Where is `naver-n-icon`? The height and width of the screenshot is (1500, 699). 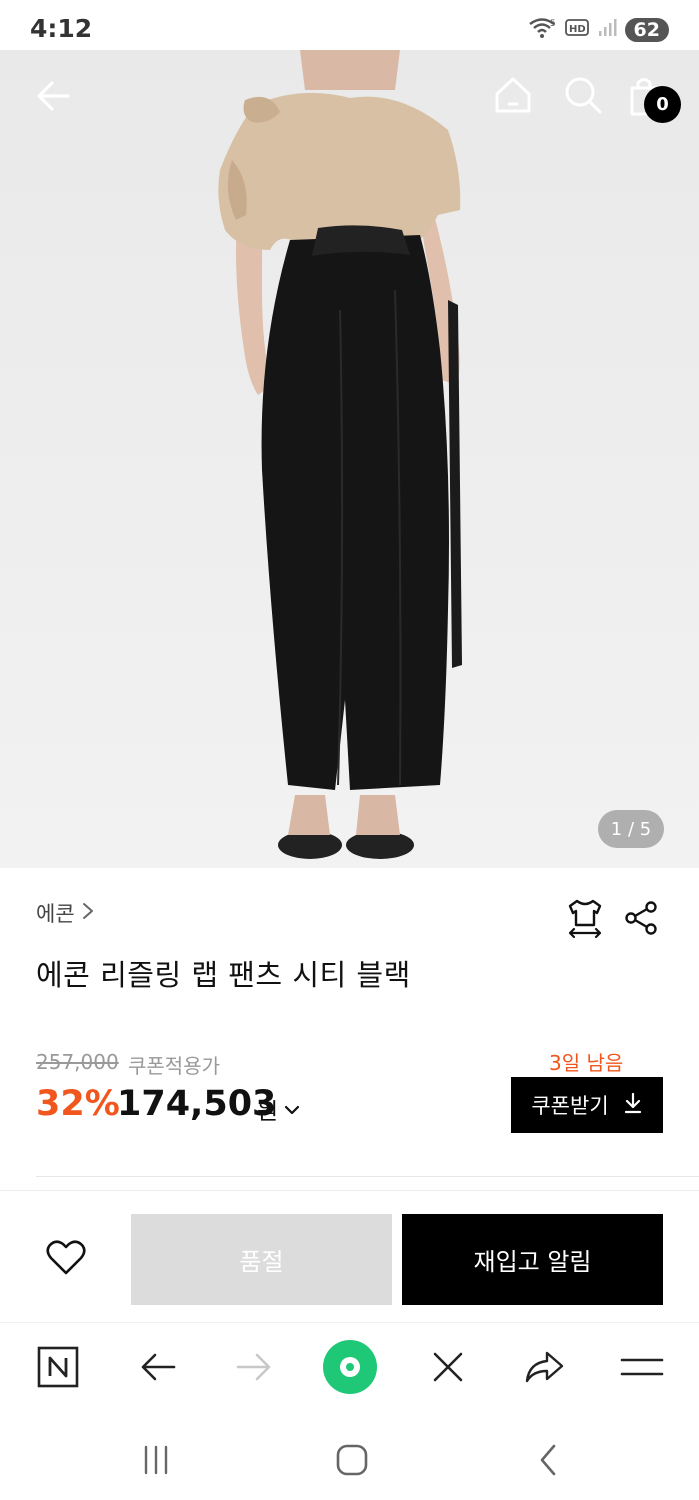
naver-n-icon is located at coordinates (58, 1367).